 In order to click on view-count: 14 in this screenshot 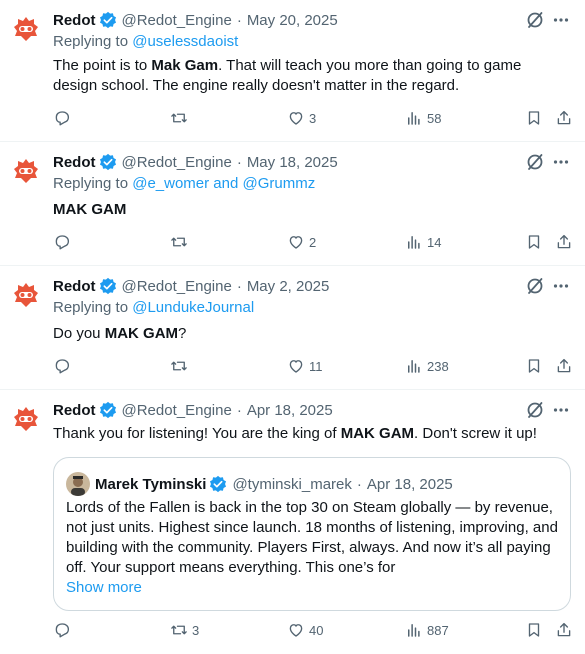, I will do `click(434, 242)`.